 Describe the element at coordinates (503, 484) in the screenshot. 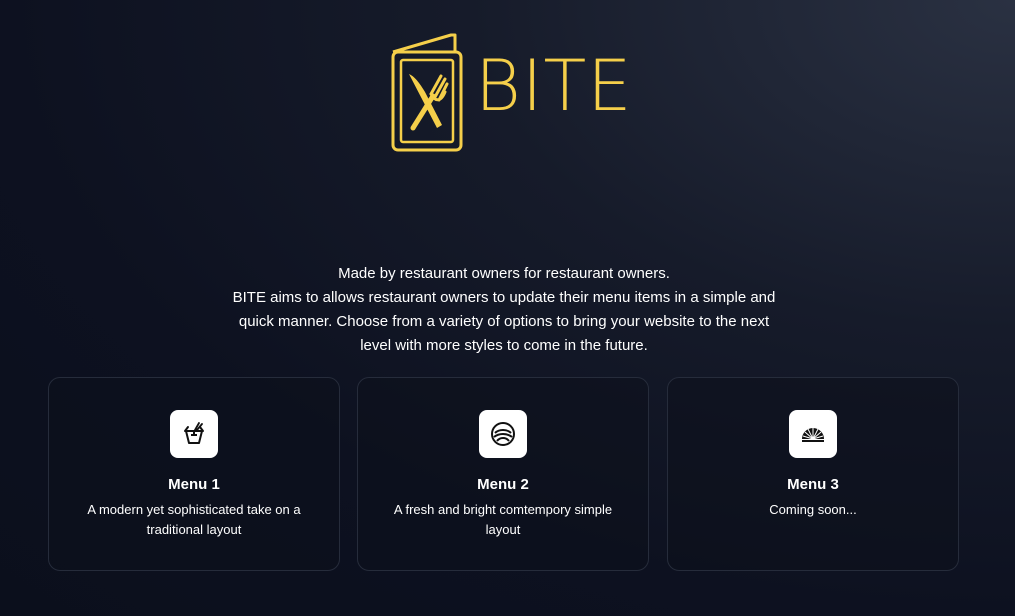

I see `menu-card-title: Menu 2` at that location.